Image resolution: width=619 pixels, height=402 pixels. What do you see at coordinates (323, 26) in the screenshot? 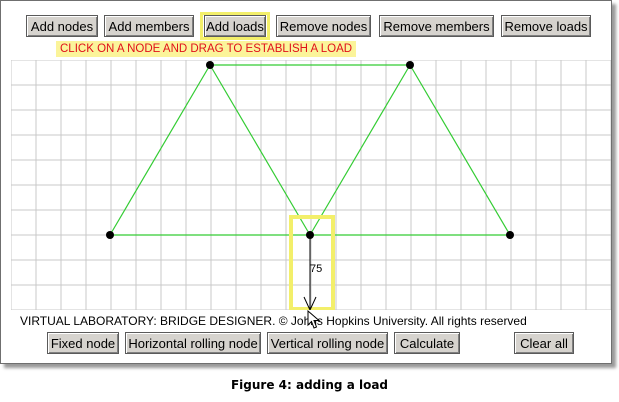
I see `remove-nodes-button: Remove nodes` at bounding box center [323, 26].